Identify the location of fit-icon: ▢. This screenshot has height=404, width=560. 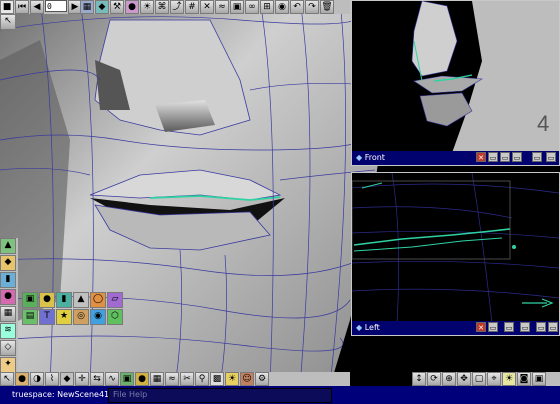
(479, 379).